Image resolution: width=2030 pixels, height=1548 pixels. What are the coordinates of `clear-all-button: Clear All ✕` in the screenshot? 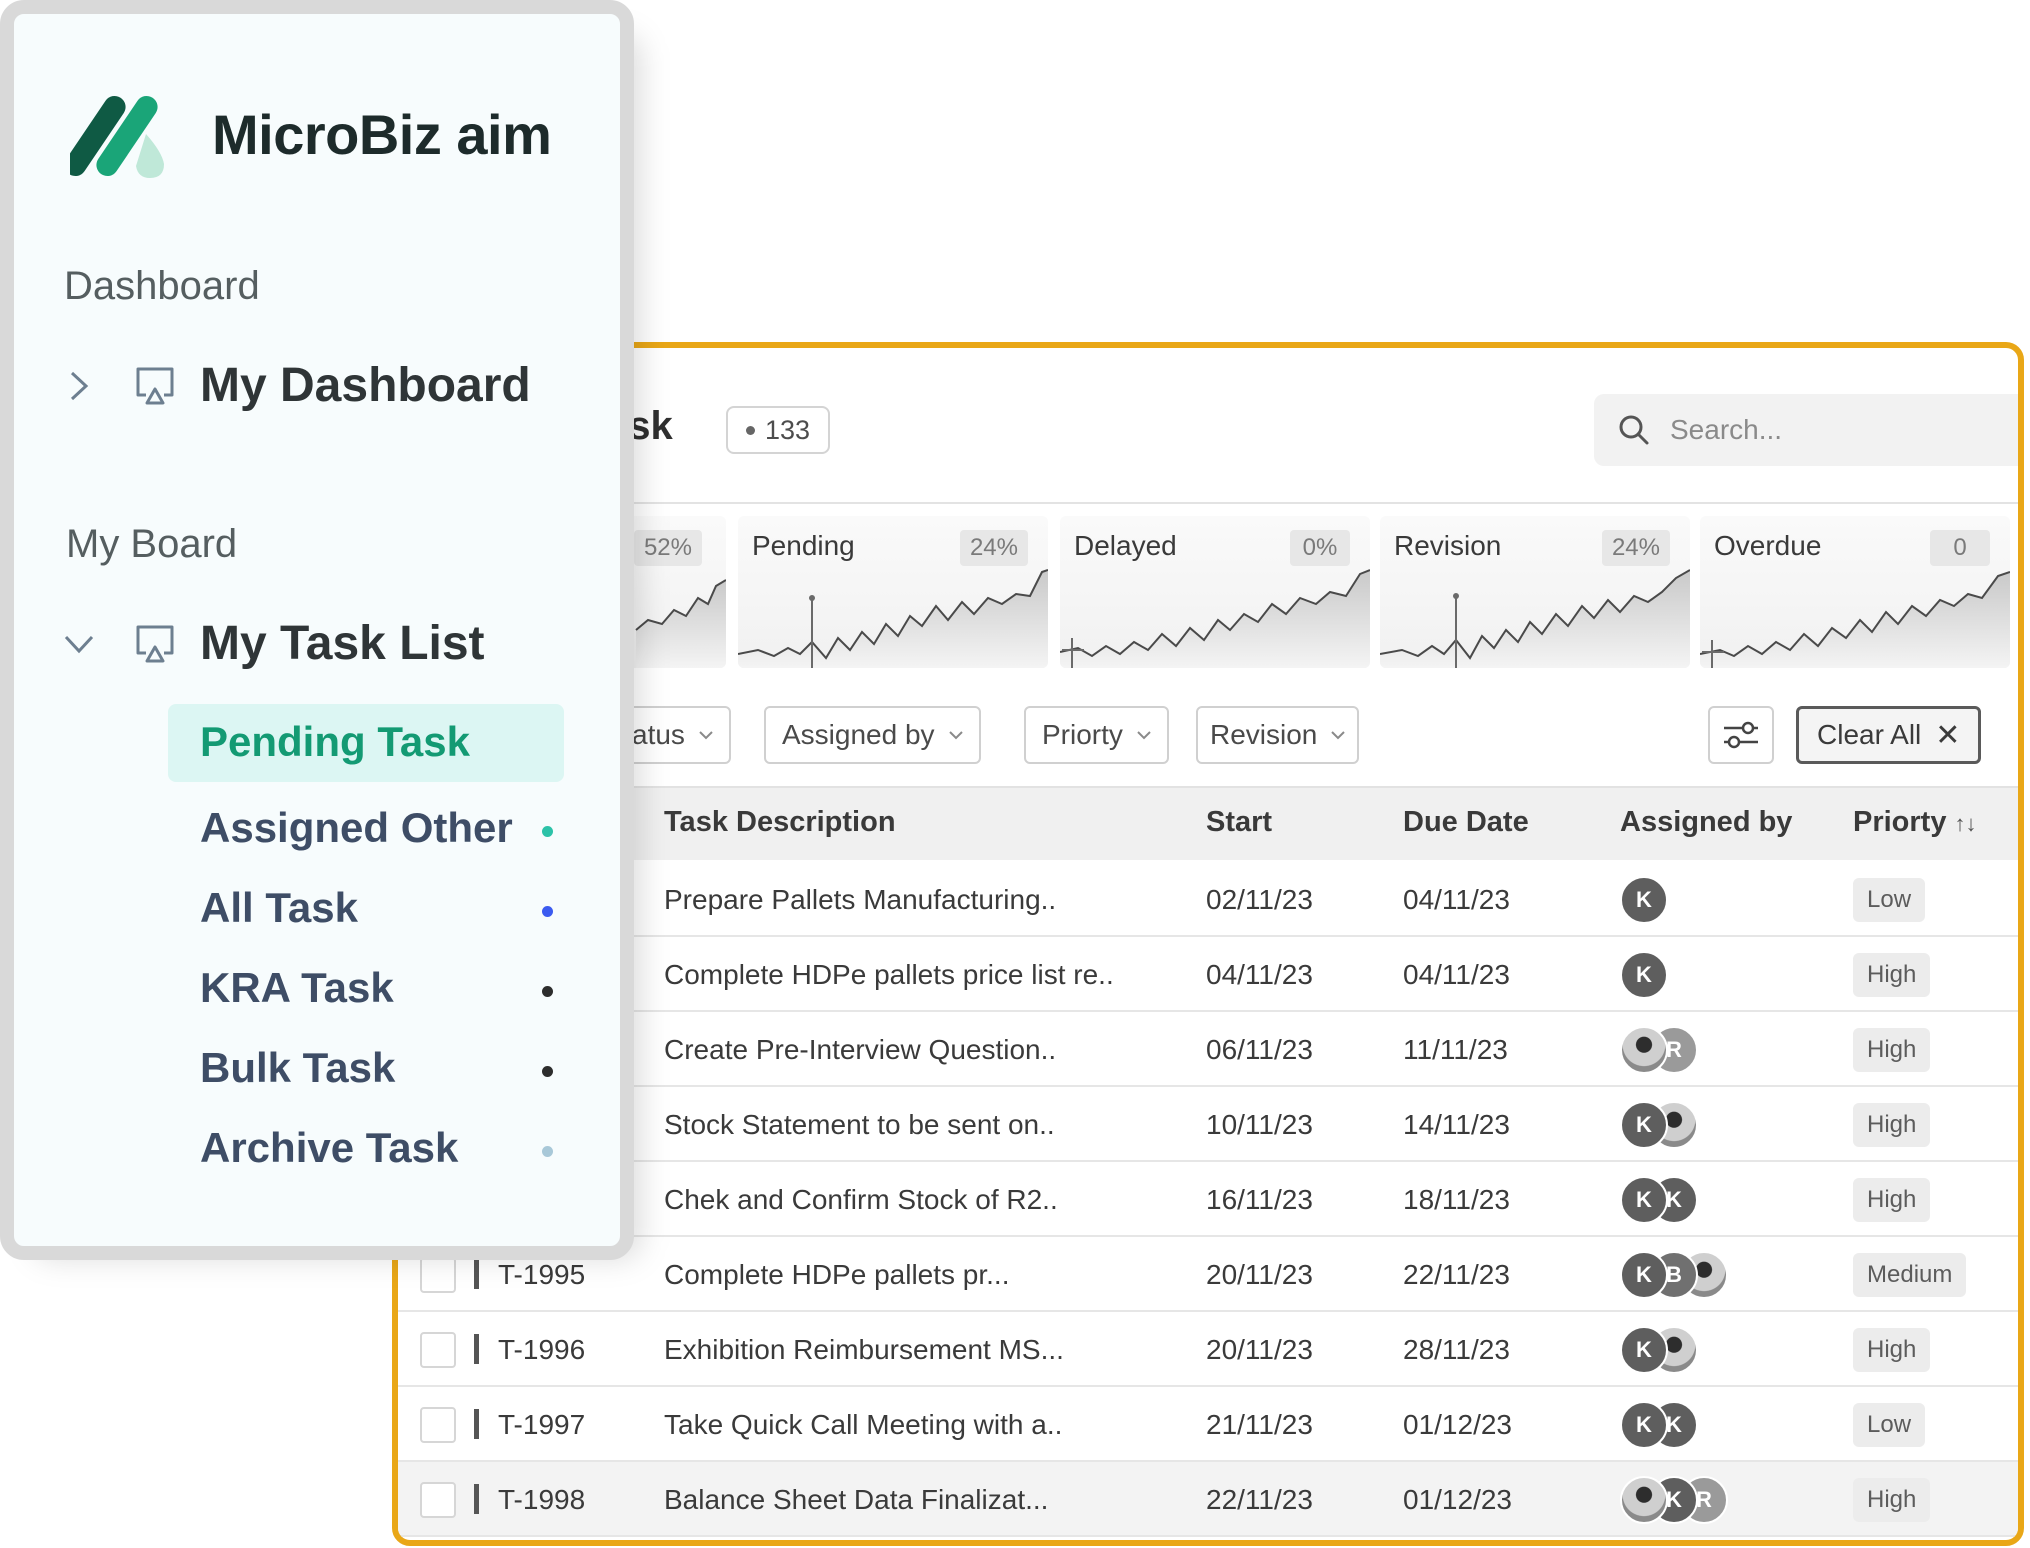 It's located at (1889, 735).